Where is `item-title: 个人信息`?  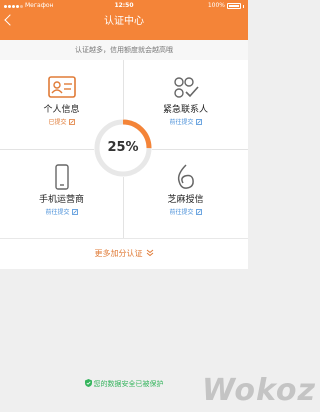
item-title: 个人信息 is located at coordinates (61, 110).